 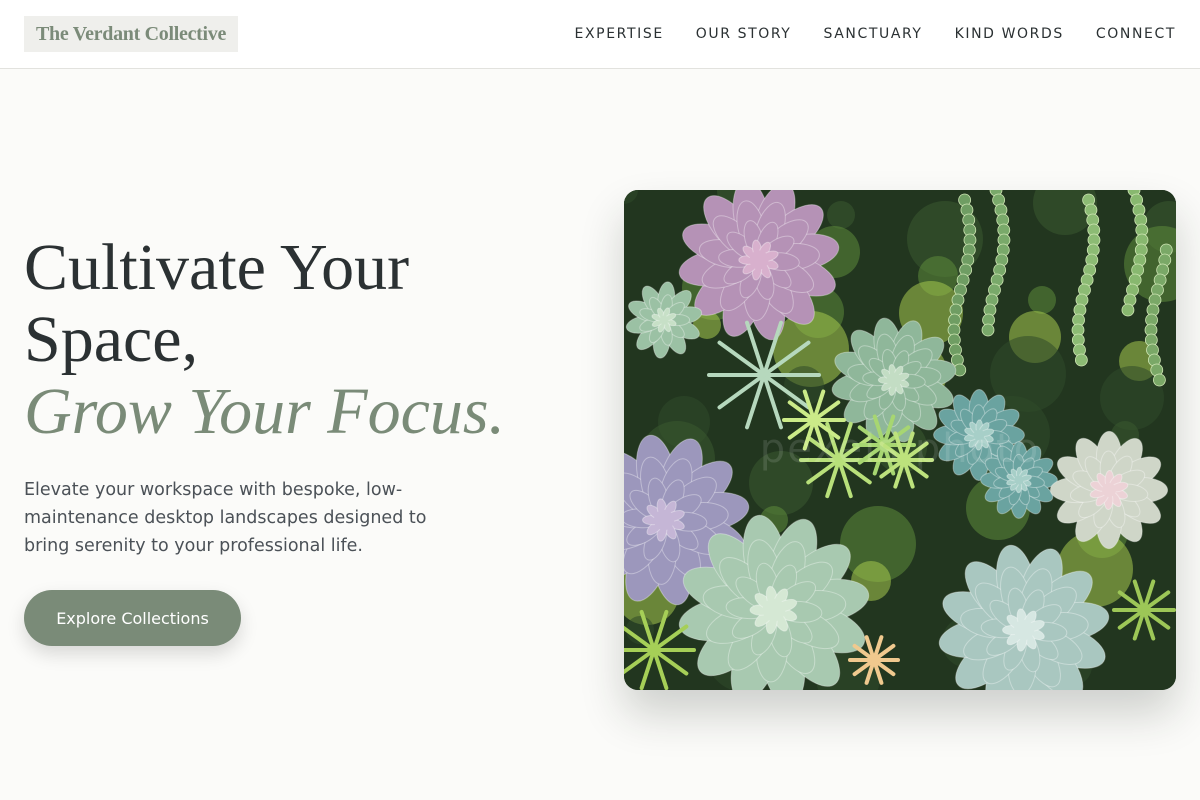 What do you see at coordinates (872, 34) in the screenshot?
I see `nav-link-sanctuary: SANCTUARY` at bounding box center [872, 34].